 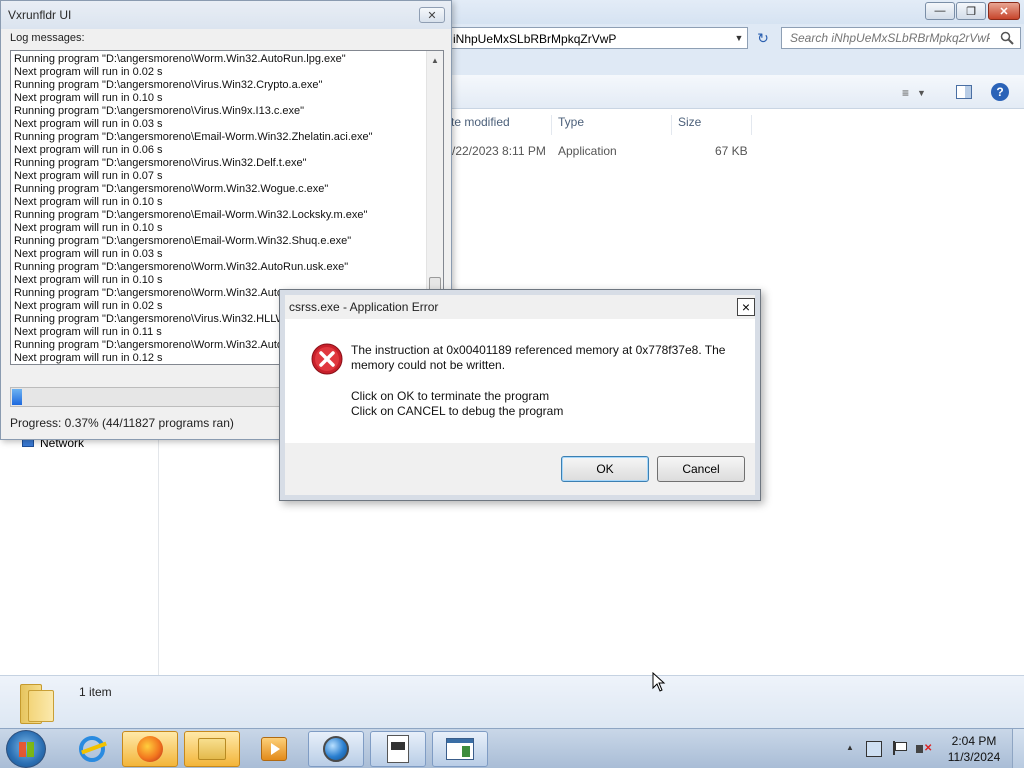 I want to click on taskbar: ▲ 2:04 PM 11/3/2024, so click(x=512, y=748).